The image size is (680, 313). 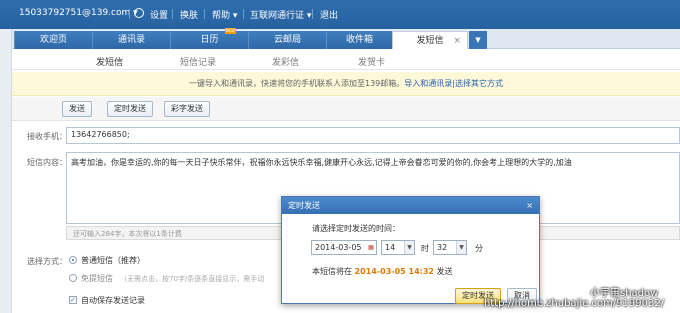 I want to click on help-menu: 帮助 ▾, so click(x=224, y=14).